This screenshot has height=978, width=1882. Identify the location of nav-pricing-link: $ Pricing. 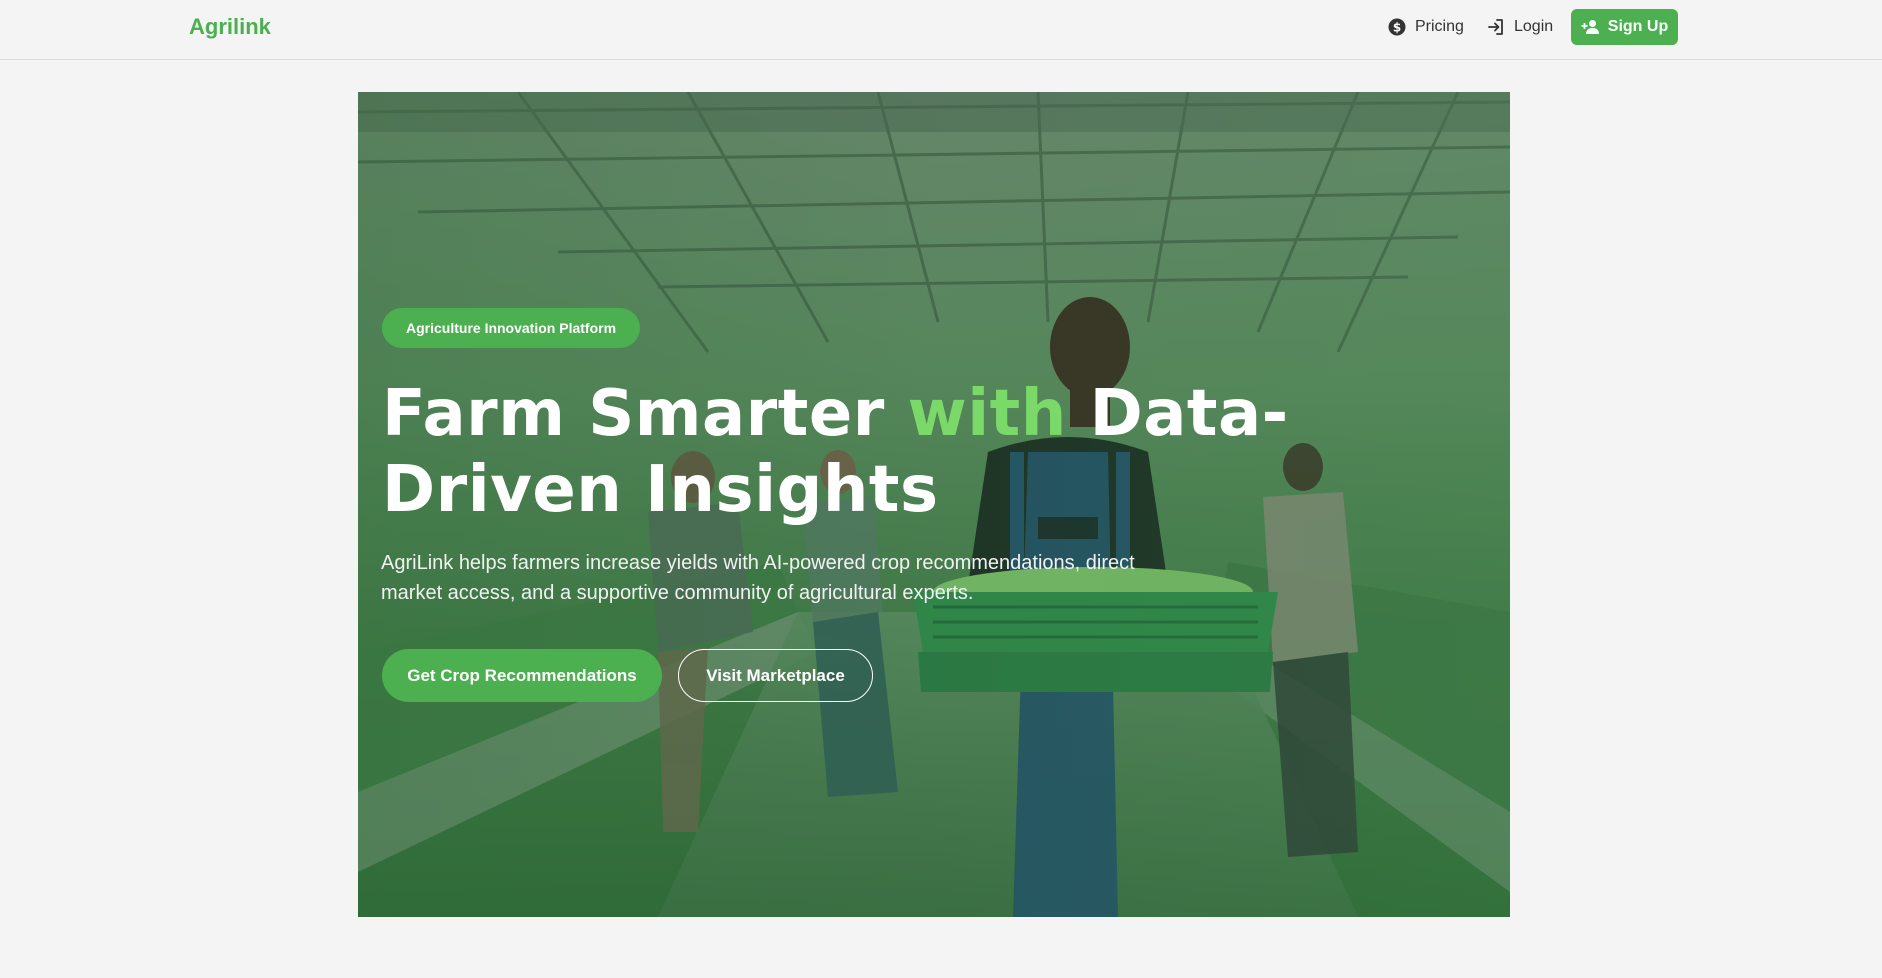
(1425, 27).